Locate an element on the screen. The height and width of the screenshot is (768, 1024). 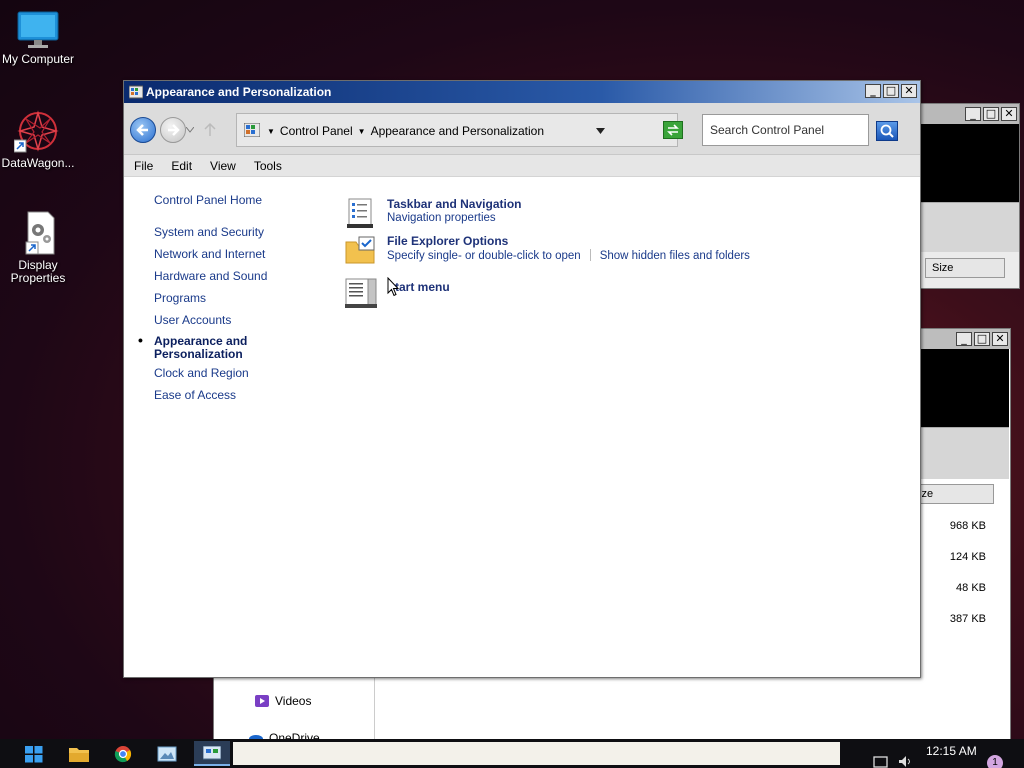
nav-ease-of-access: Ease of Access is located at coordinates (224, 395).